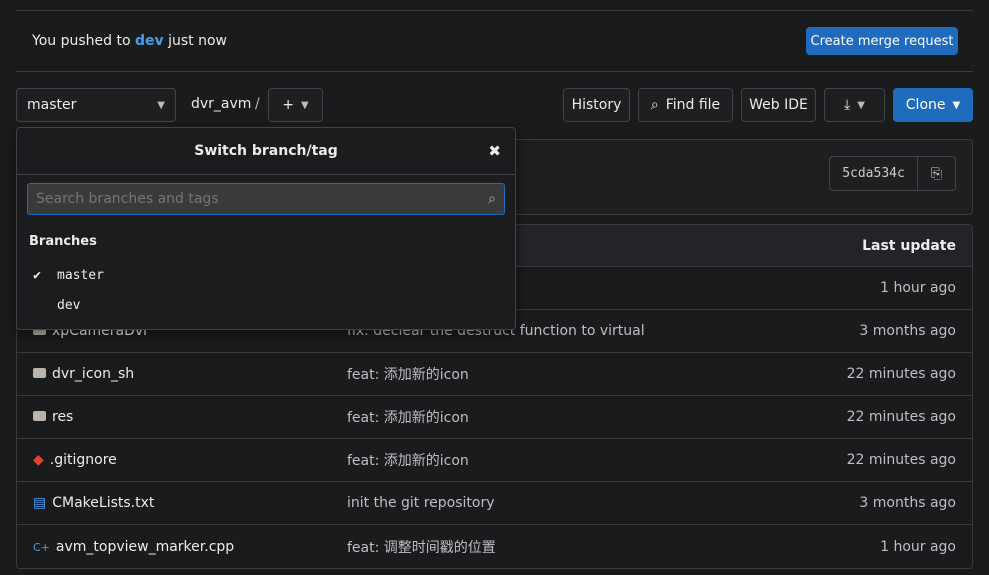  What do you see at coordinates (596, 105) in the screenshot?
I see `history-button: History` at bounding box center [596, 105].